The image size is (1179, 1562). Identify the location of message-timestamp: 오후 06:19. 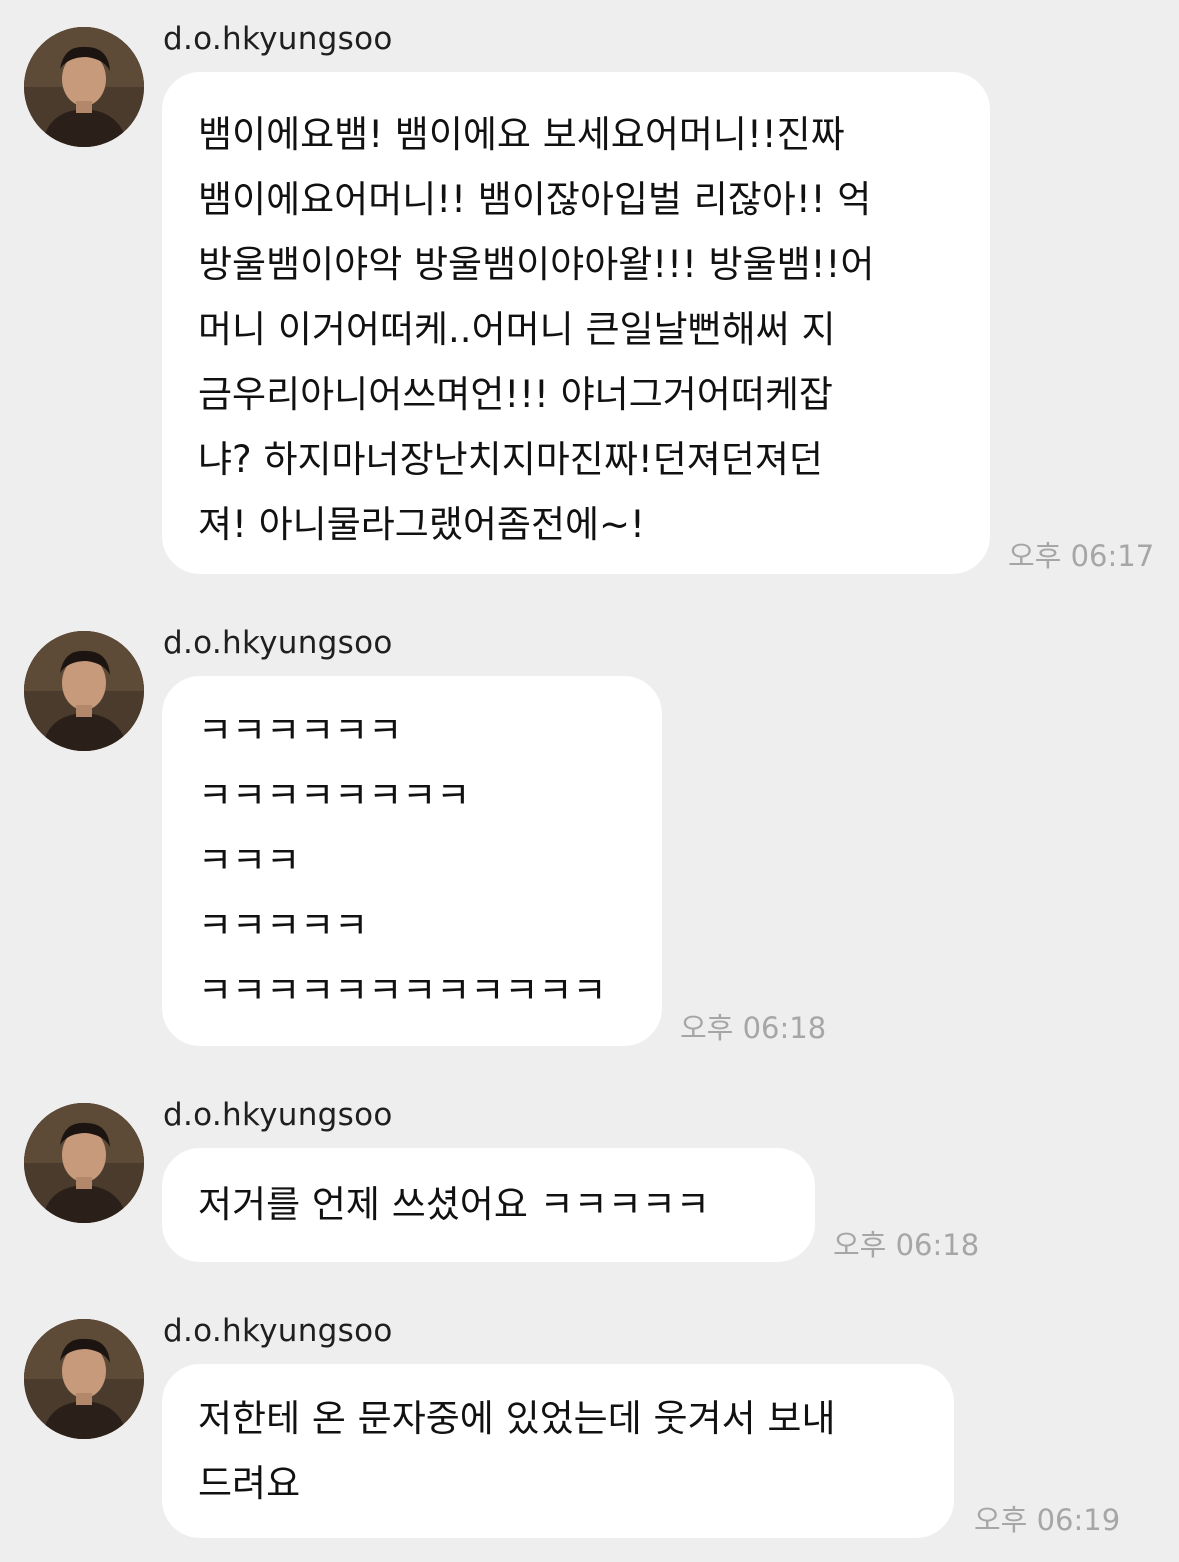
(1047, 1520).